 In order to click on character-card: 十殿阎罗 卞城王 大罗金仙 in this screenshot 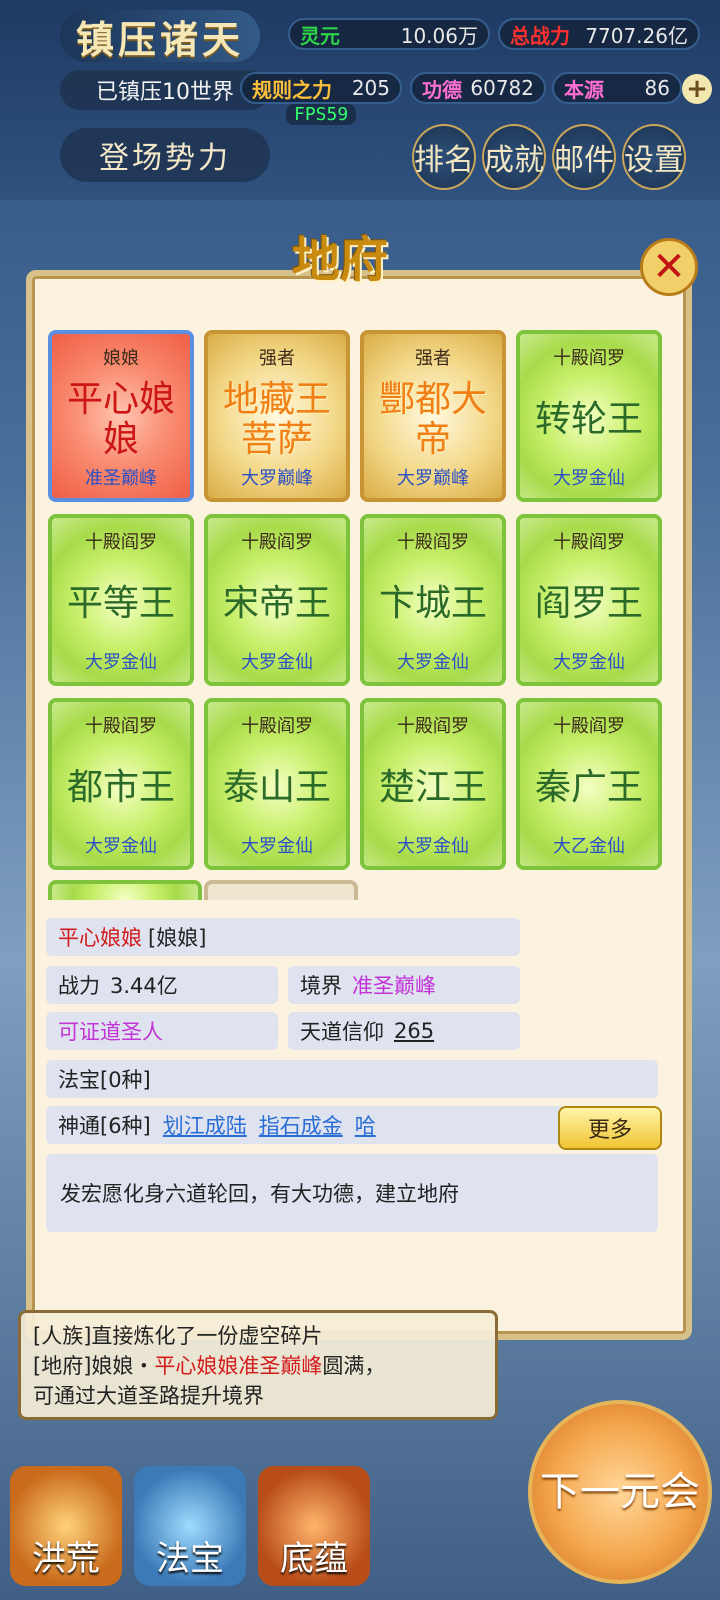, I will do `click(433, 600)`.